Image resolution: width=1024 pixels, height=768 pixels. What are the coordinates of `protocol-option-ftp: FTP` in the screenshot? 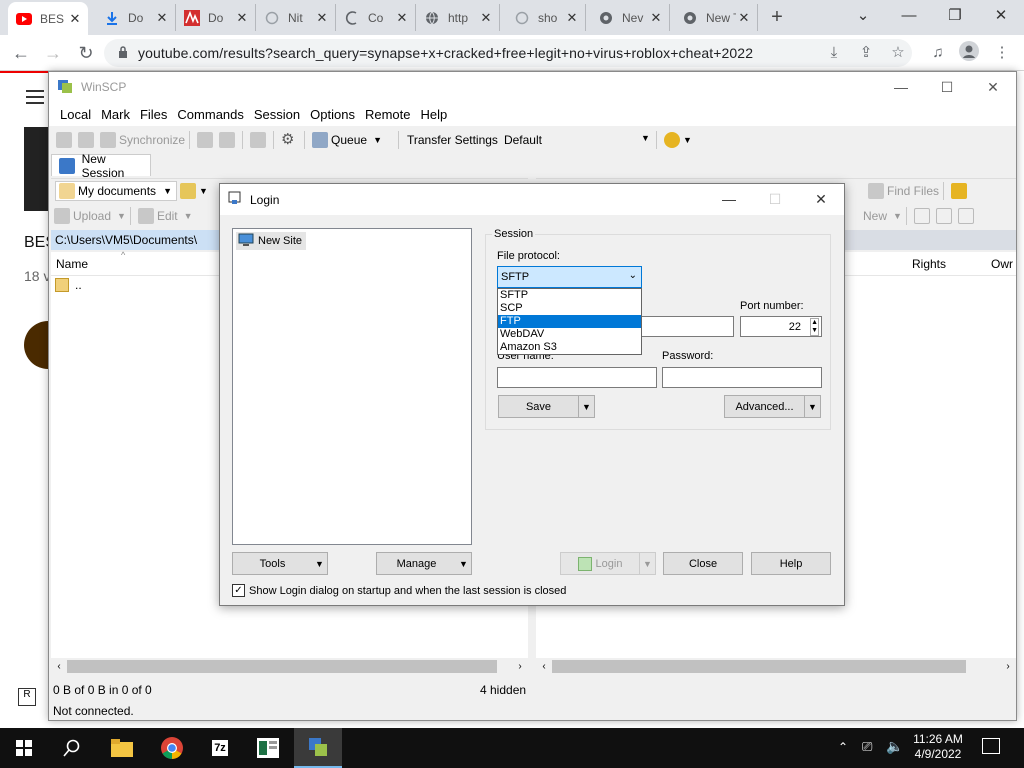 It's located at (569, 321).